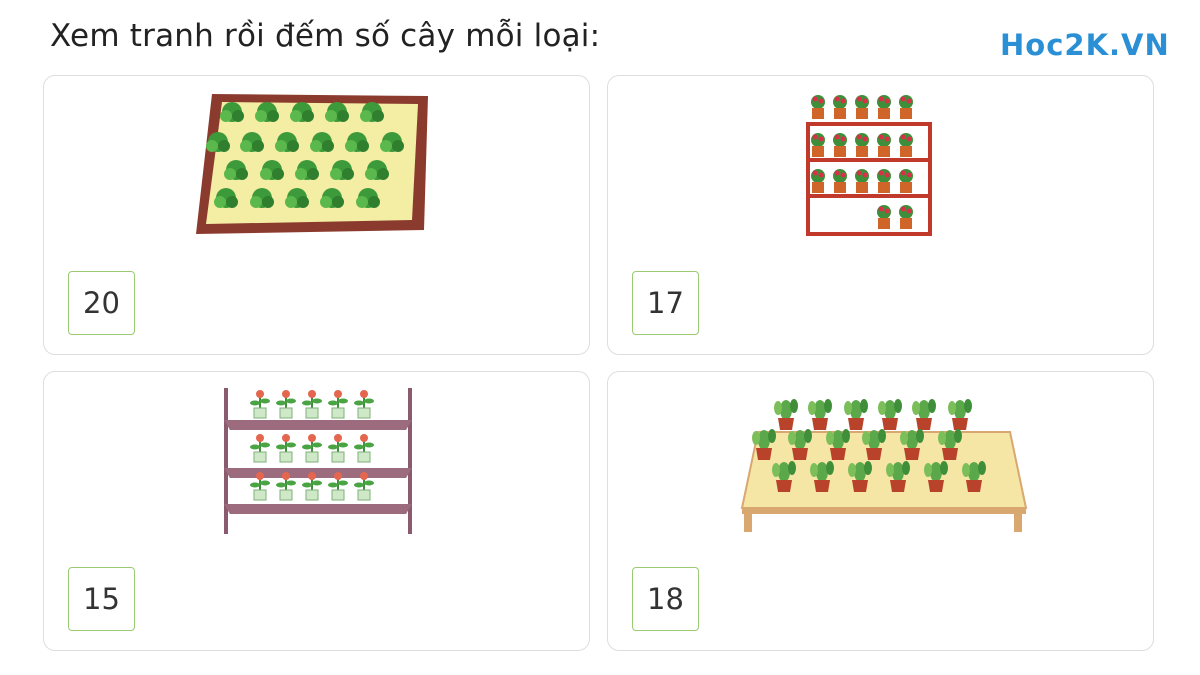 The width and height of the screenshot is (1200, 675). Describe the element at coordinates (101, 599) in the screenshot. I see `answer-box: 15` at that location.